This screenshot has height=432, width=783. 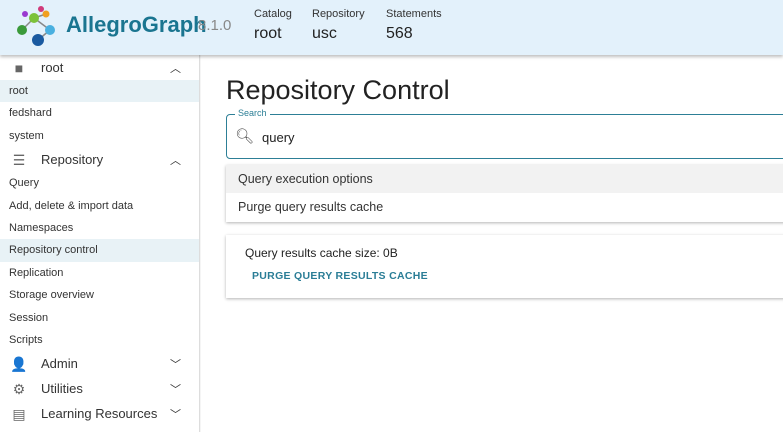 What do you see at coordinates (99, 273) in the screenshot?
I see `sidebar-item-replication: Replication` at bounding box center [99, 273].